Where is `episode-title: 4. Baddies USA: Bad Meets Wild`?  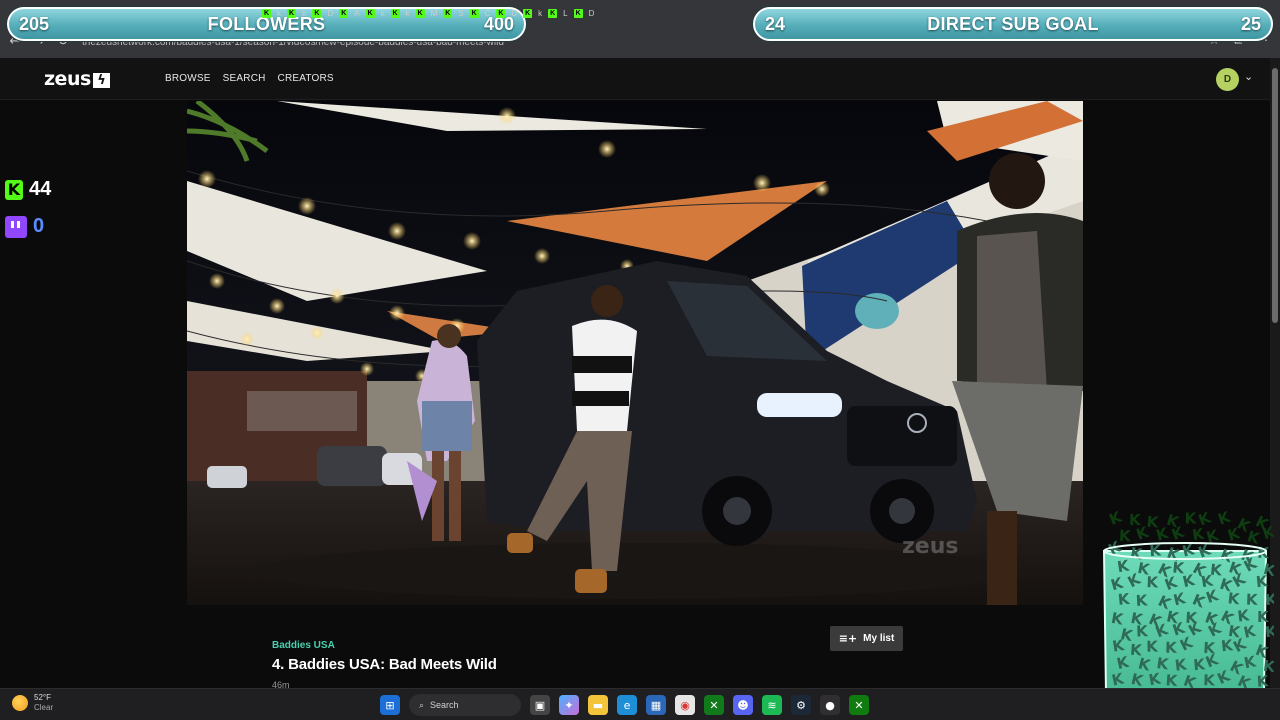 episode-title: 4. Baddies USA: Bad Meets Wild is located at coordinates (384, 664).